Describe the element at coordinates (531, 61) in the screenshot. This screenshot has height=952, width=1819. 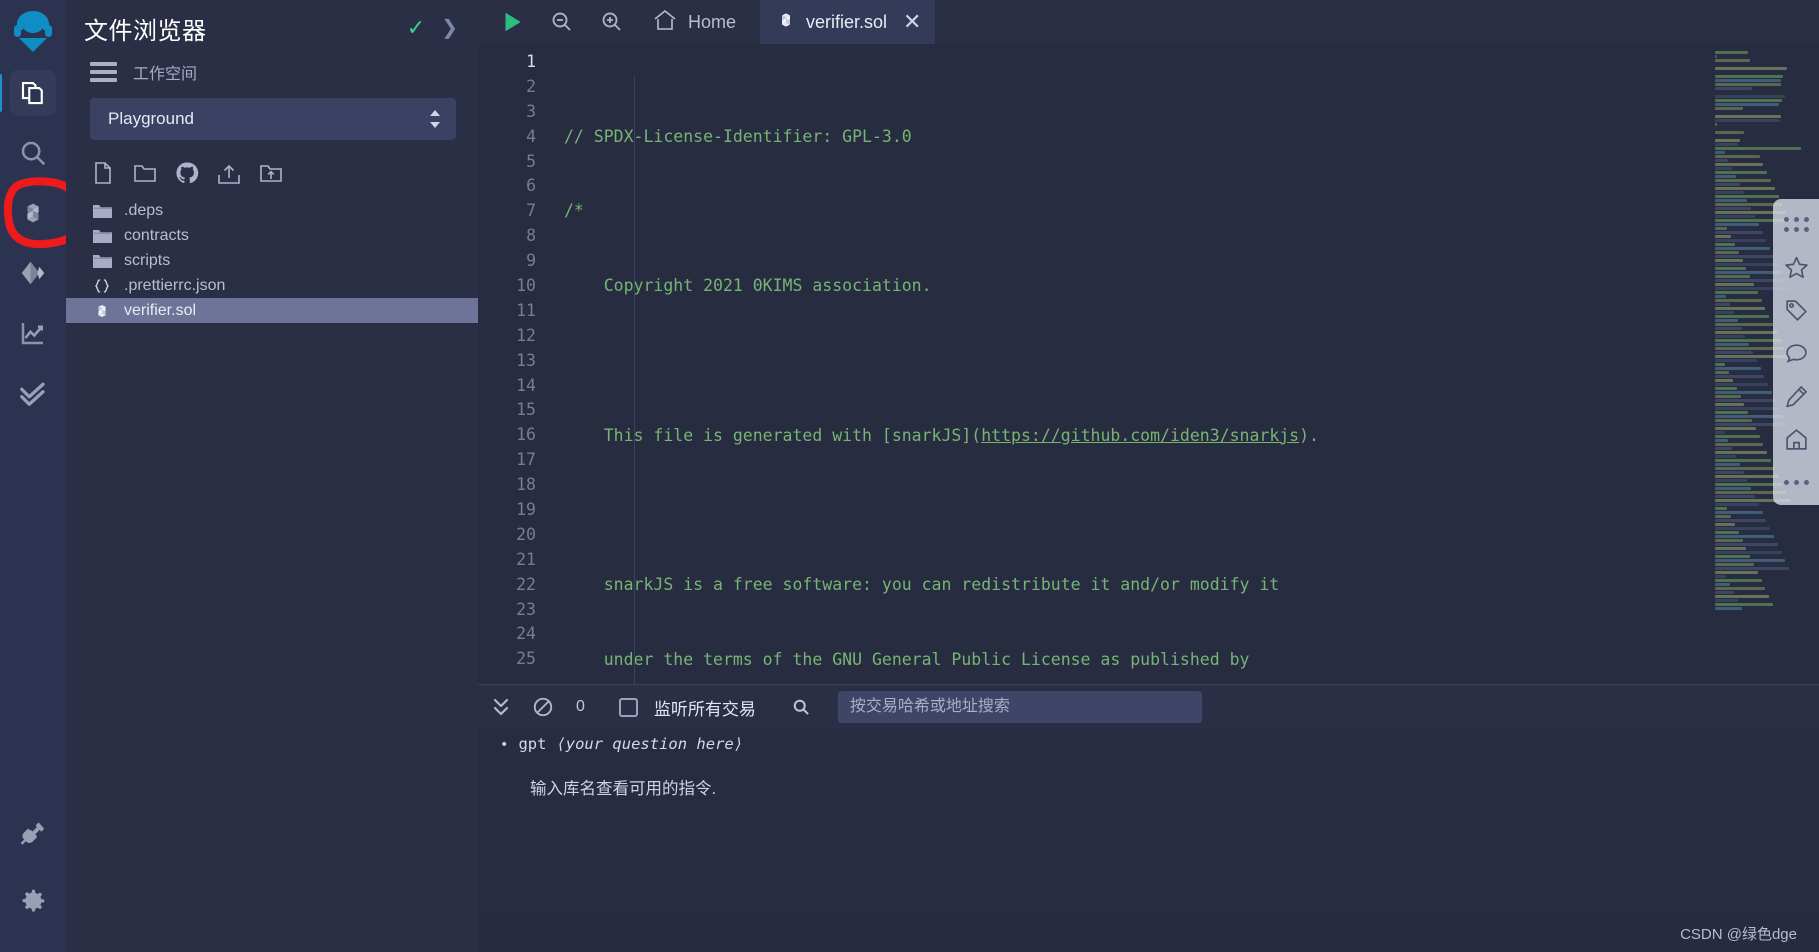
I see `line-number: 1` at that location.